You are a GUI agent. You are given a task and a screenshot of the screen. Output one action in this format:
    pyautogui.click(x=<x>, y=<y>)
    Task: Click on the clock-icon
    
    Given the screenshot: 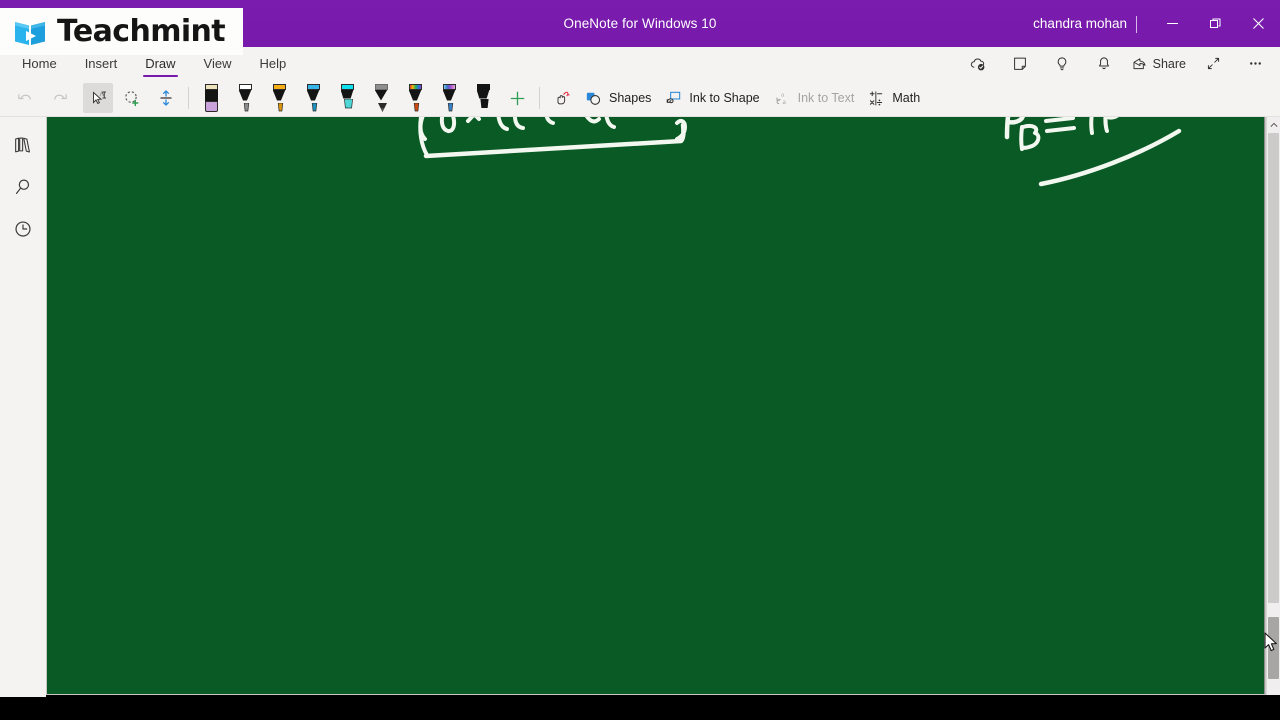 What is the action you would take?
    pyautogui.click(x=23, y=229)
    